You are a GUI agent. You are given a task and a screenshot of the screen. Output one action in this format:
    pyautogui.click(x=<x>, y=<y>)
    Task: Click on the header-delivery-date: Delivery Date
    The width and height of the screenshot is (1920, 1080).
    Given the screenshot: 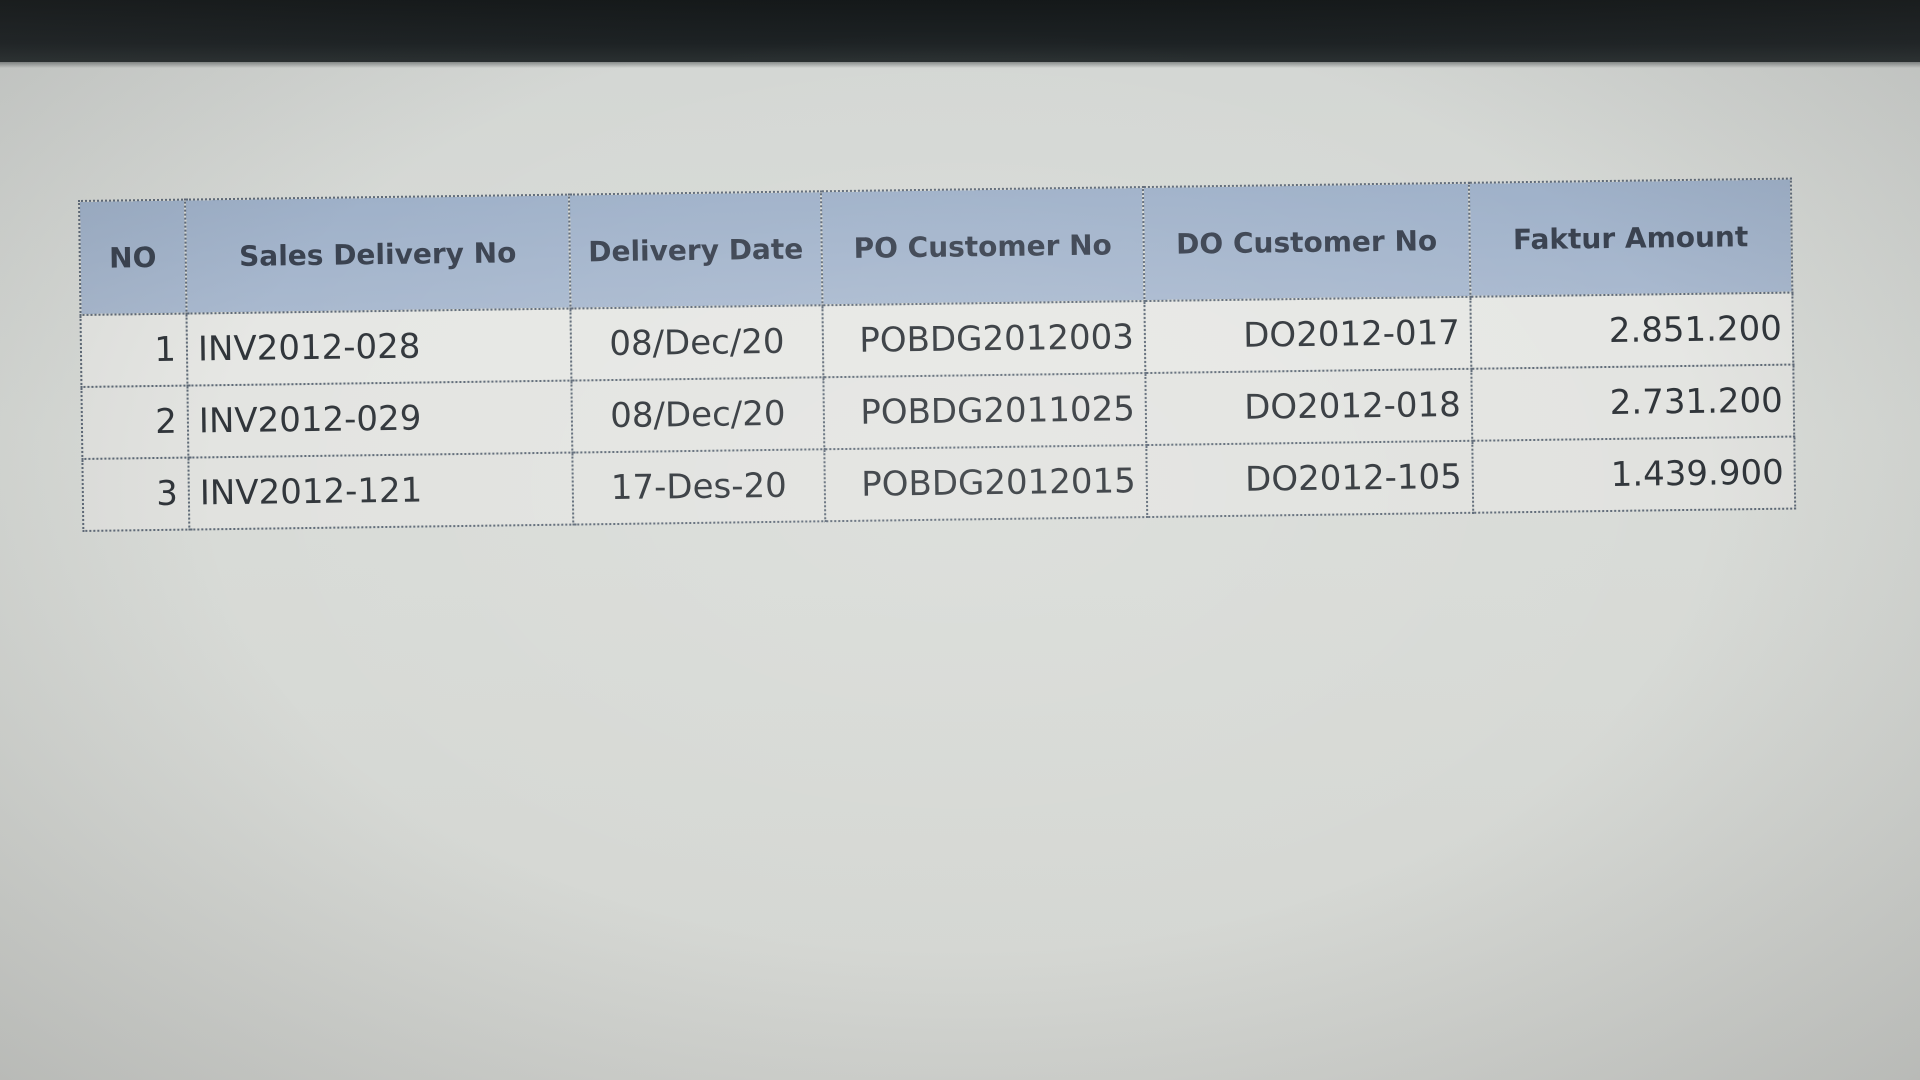 What is the action you would take?
    pyautogui.click(x=695, y=250)
    